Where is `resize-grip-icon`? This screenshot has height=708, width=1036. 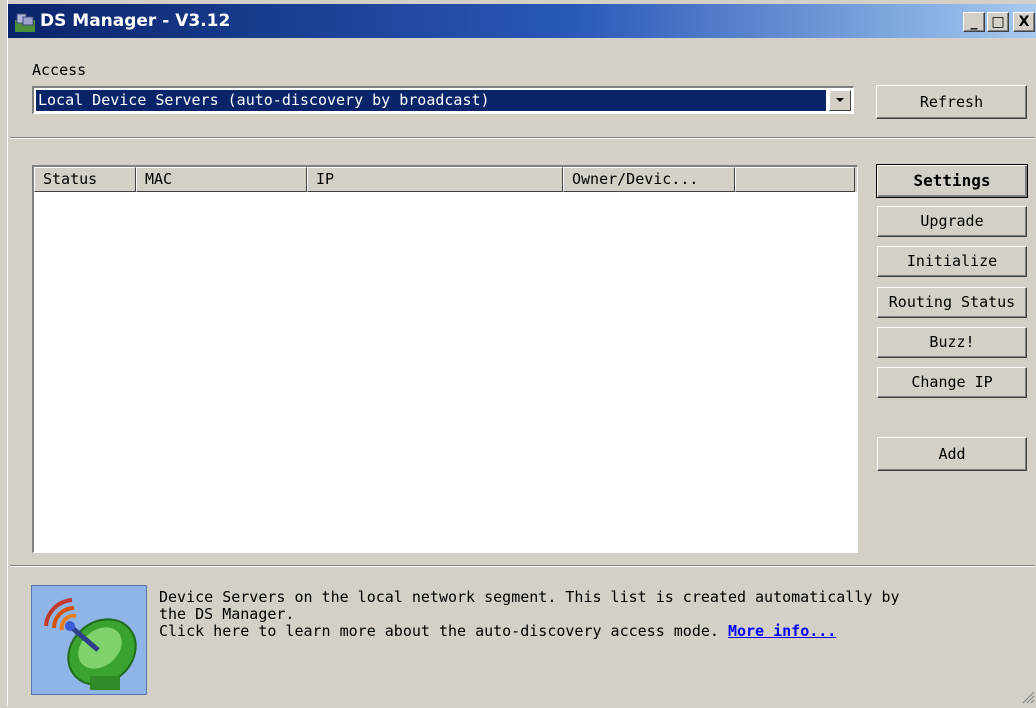
resize-grip-icon is located at coordinates (1028, 697).